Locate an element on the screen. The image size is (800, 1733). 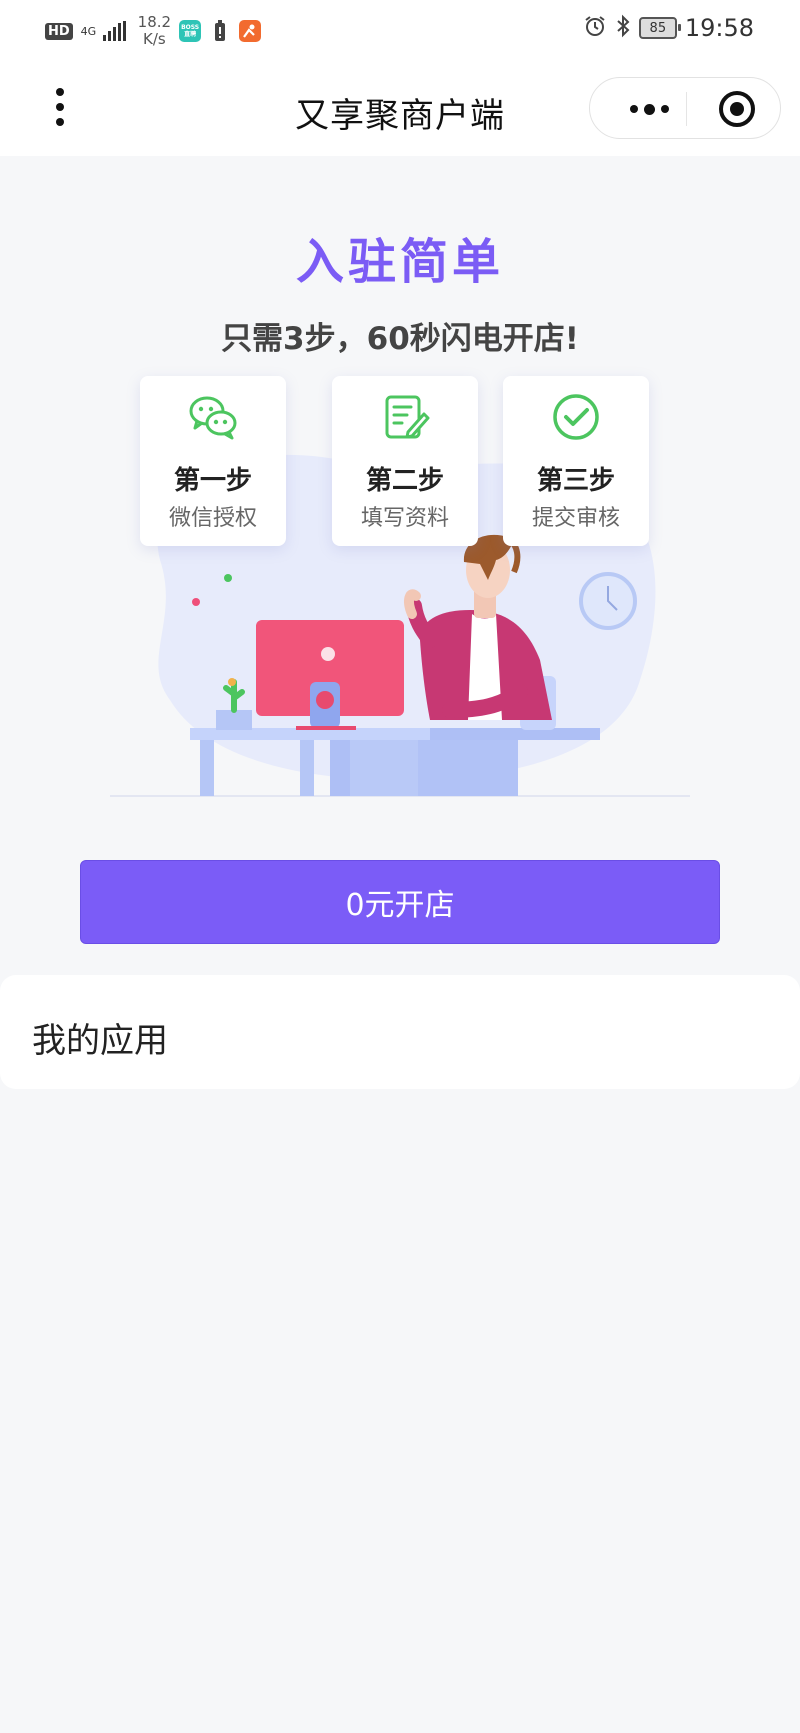
step-label: 第三步 is located at coordinates (575, 481).